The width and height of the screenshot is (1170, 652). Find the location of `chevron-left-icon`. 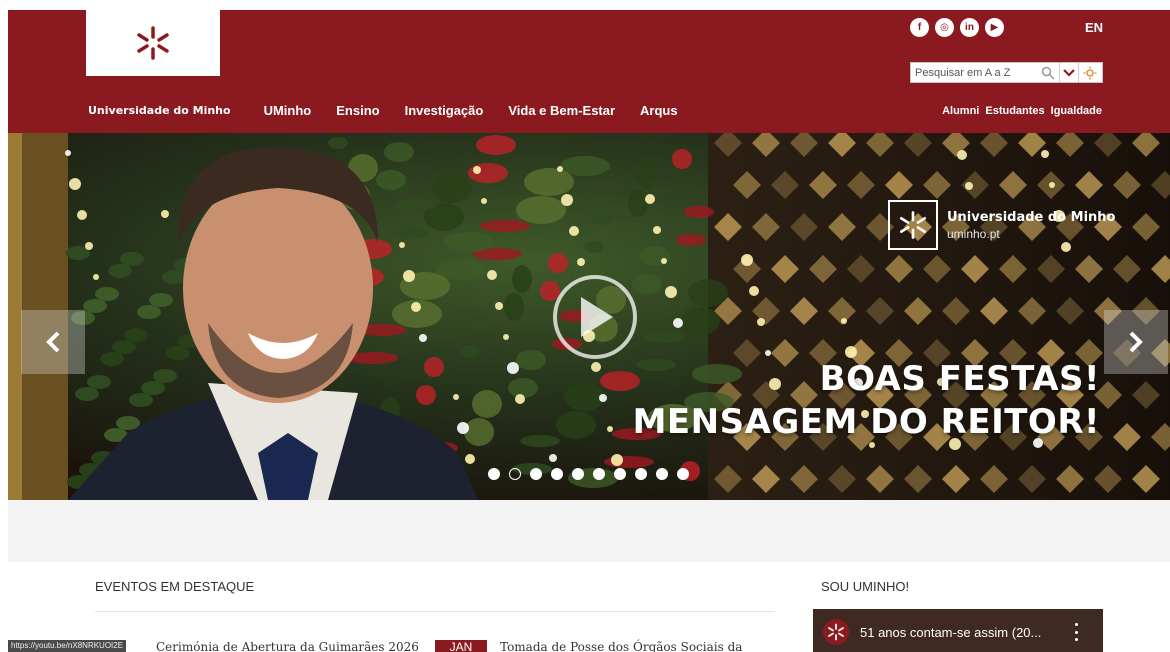

chevron-left-icon is located at coordinates (53, 342).